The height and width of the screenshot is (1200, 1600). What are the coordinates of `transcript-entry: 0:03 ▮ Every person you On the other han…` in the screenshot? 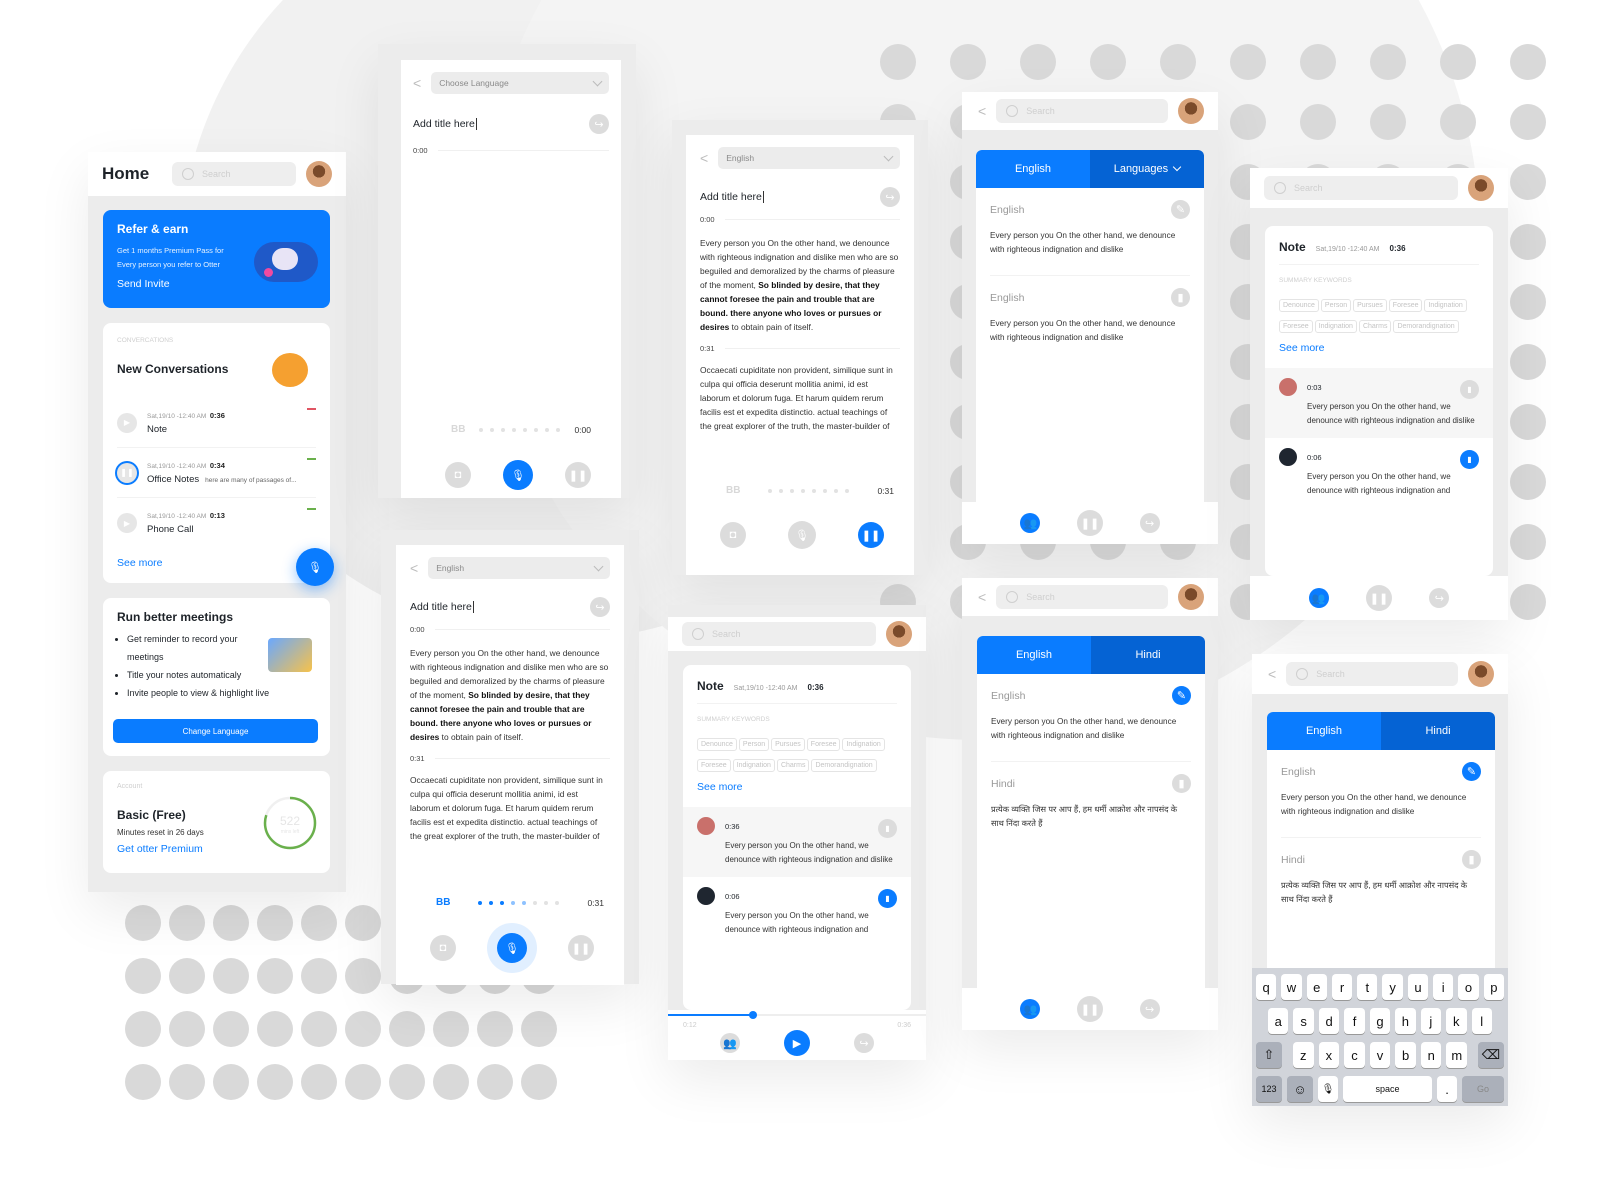 It's located at (1379, 403).